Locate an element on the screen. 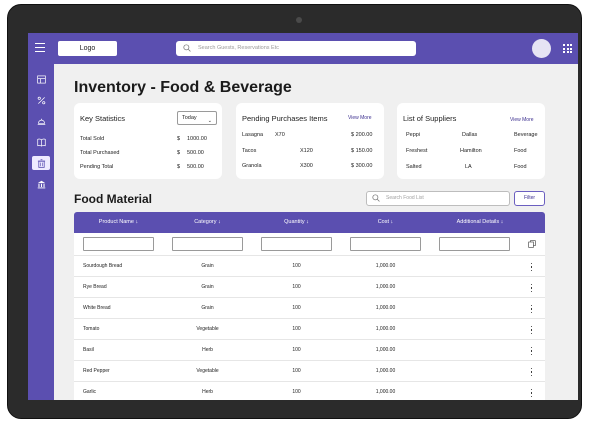 The width and height of the screenshot is (589, 423). book-icon is located at coordinates (41, 142).